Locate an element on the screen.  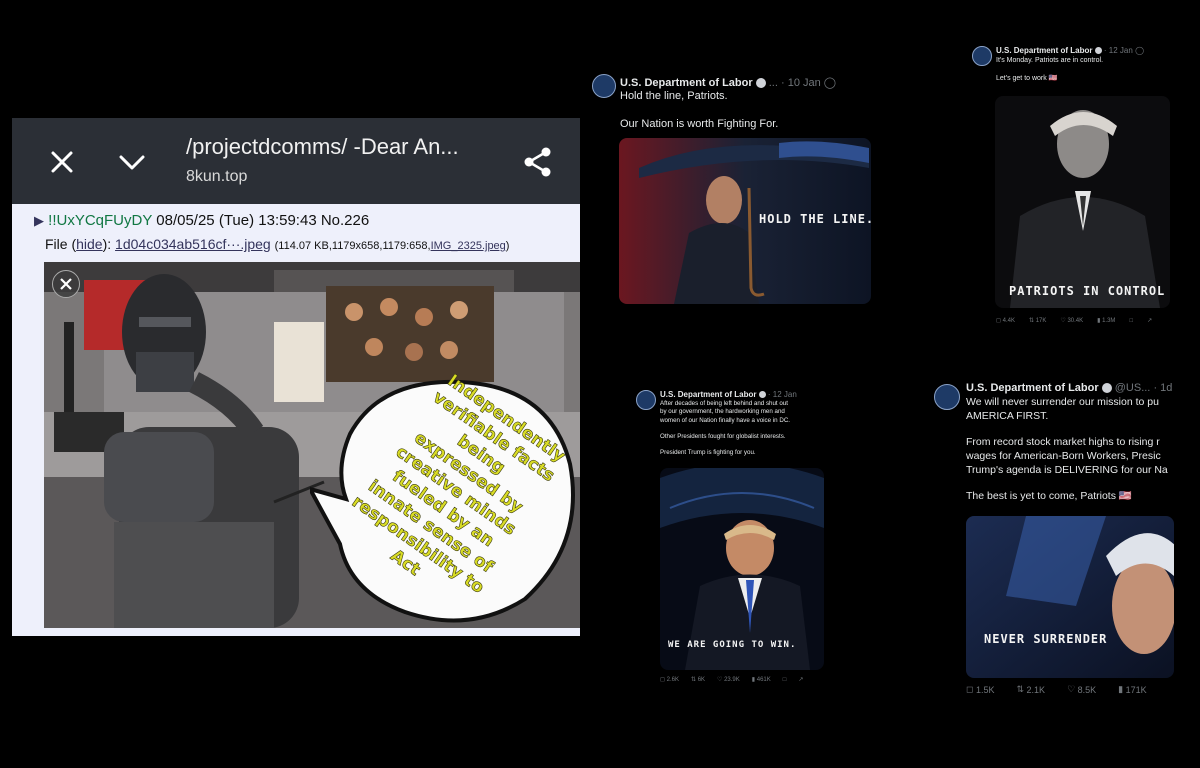
views-icon: ▮ 171K is located at coordinates (1132, 689).